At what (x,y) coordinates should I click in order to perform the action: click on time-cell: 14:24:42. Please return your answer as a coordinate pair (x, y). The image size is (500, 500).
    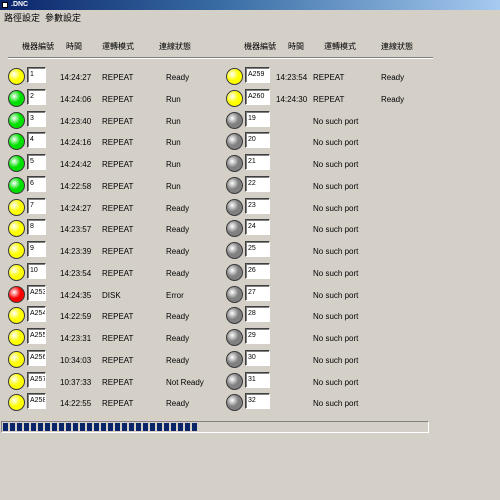
    Looking at the image, I should click on (76, 164).